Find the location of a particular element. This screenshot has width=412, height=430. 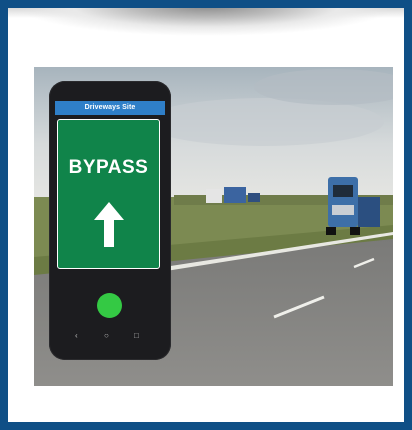

bypass-sign: BYPASS is located at coordinates (108, 194).